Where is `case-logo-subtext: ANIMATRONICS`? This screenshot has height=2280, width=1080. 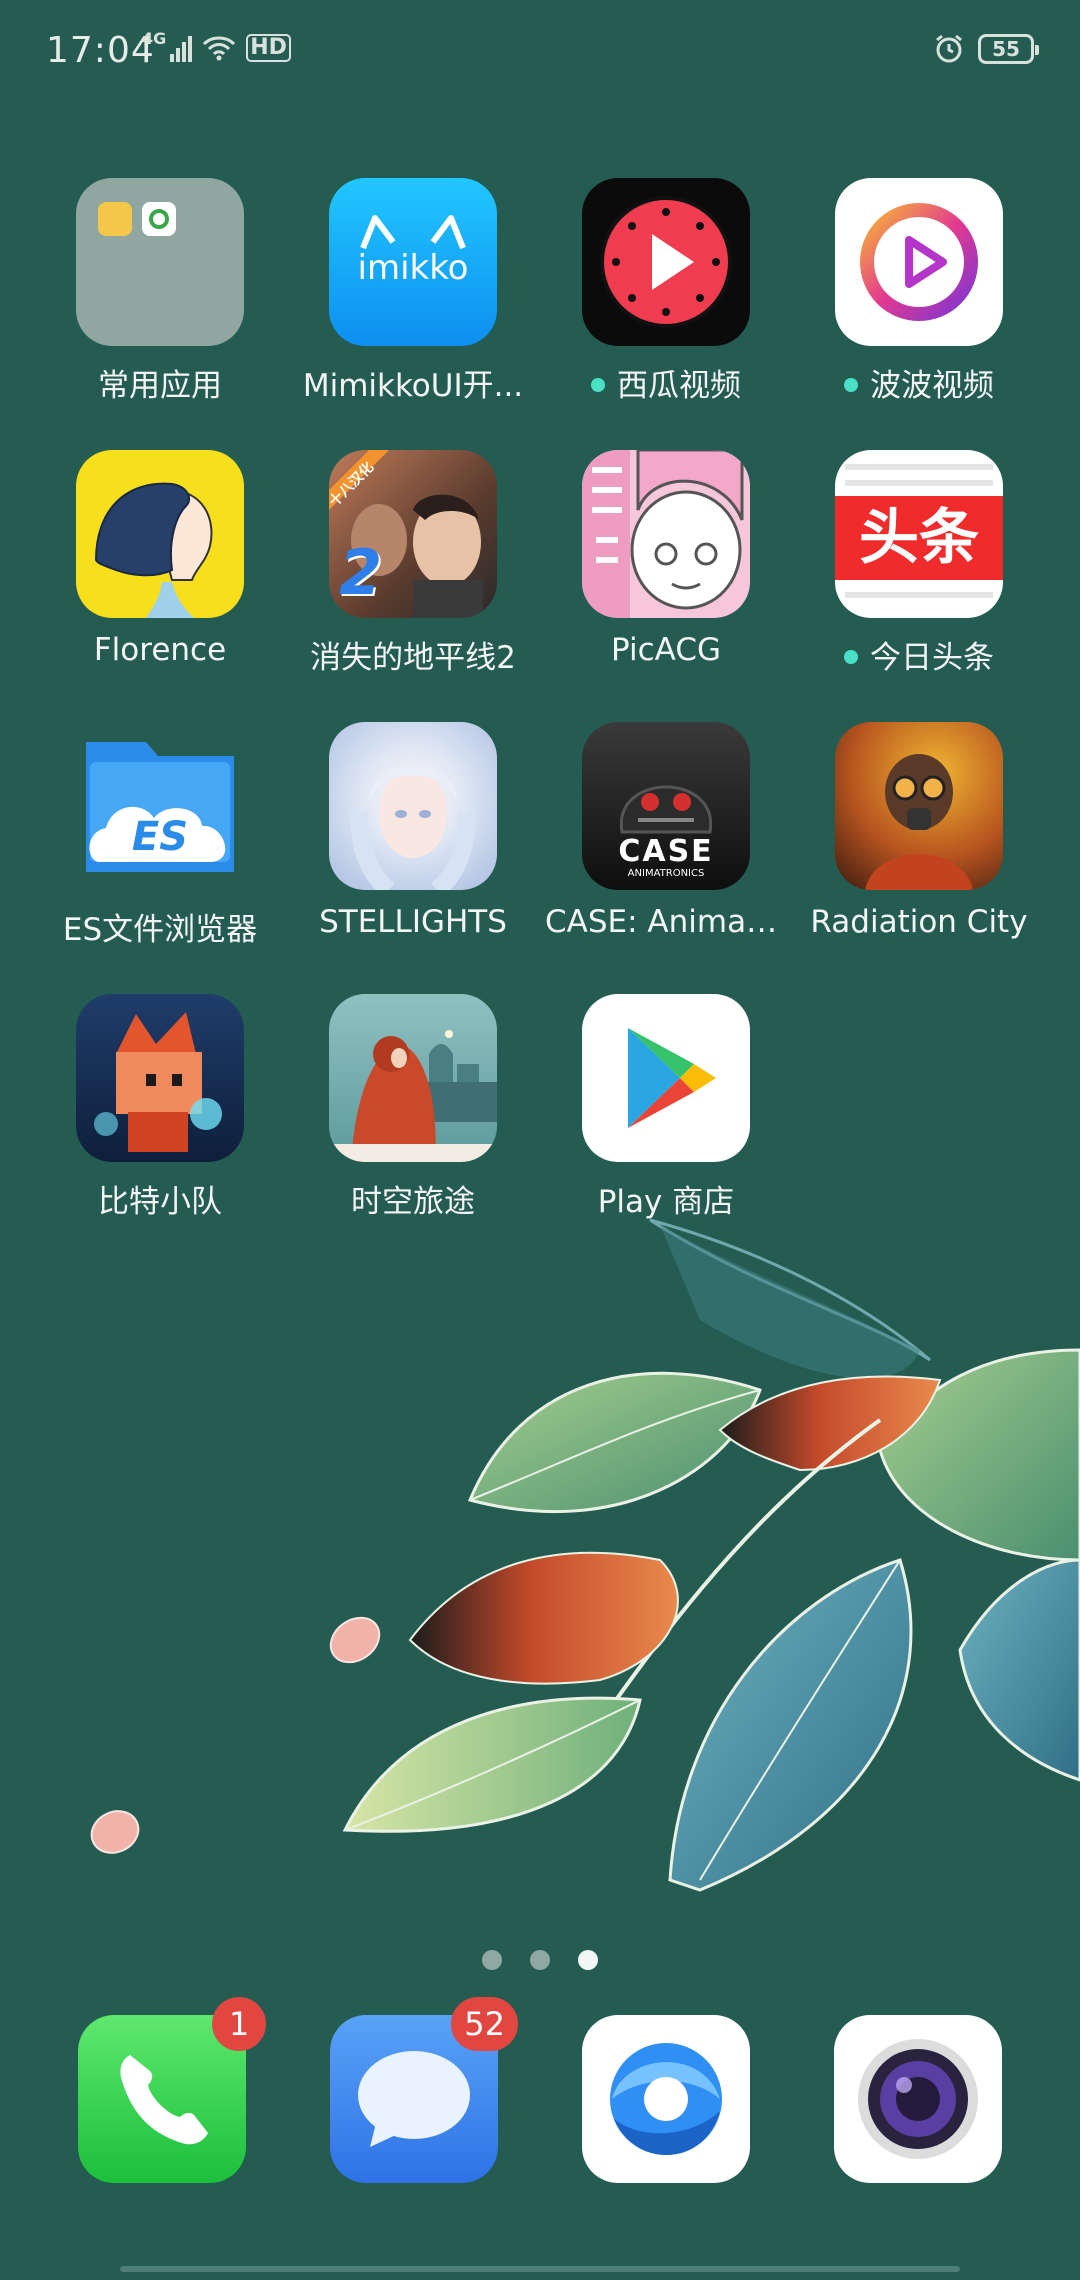 case-logo-subtext: ANIMATRONICS is located at coordinates (666, 873).